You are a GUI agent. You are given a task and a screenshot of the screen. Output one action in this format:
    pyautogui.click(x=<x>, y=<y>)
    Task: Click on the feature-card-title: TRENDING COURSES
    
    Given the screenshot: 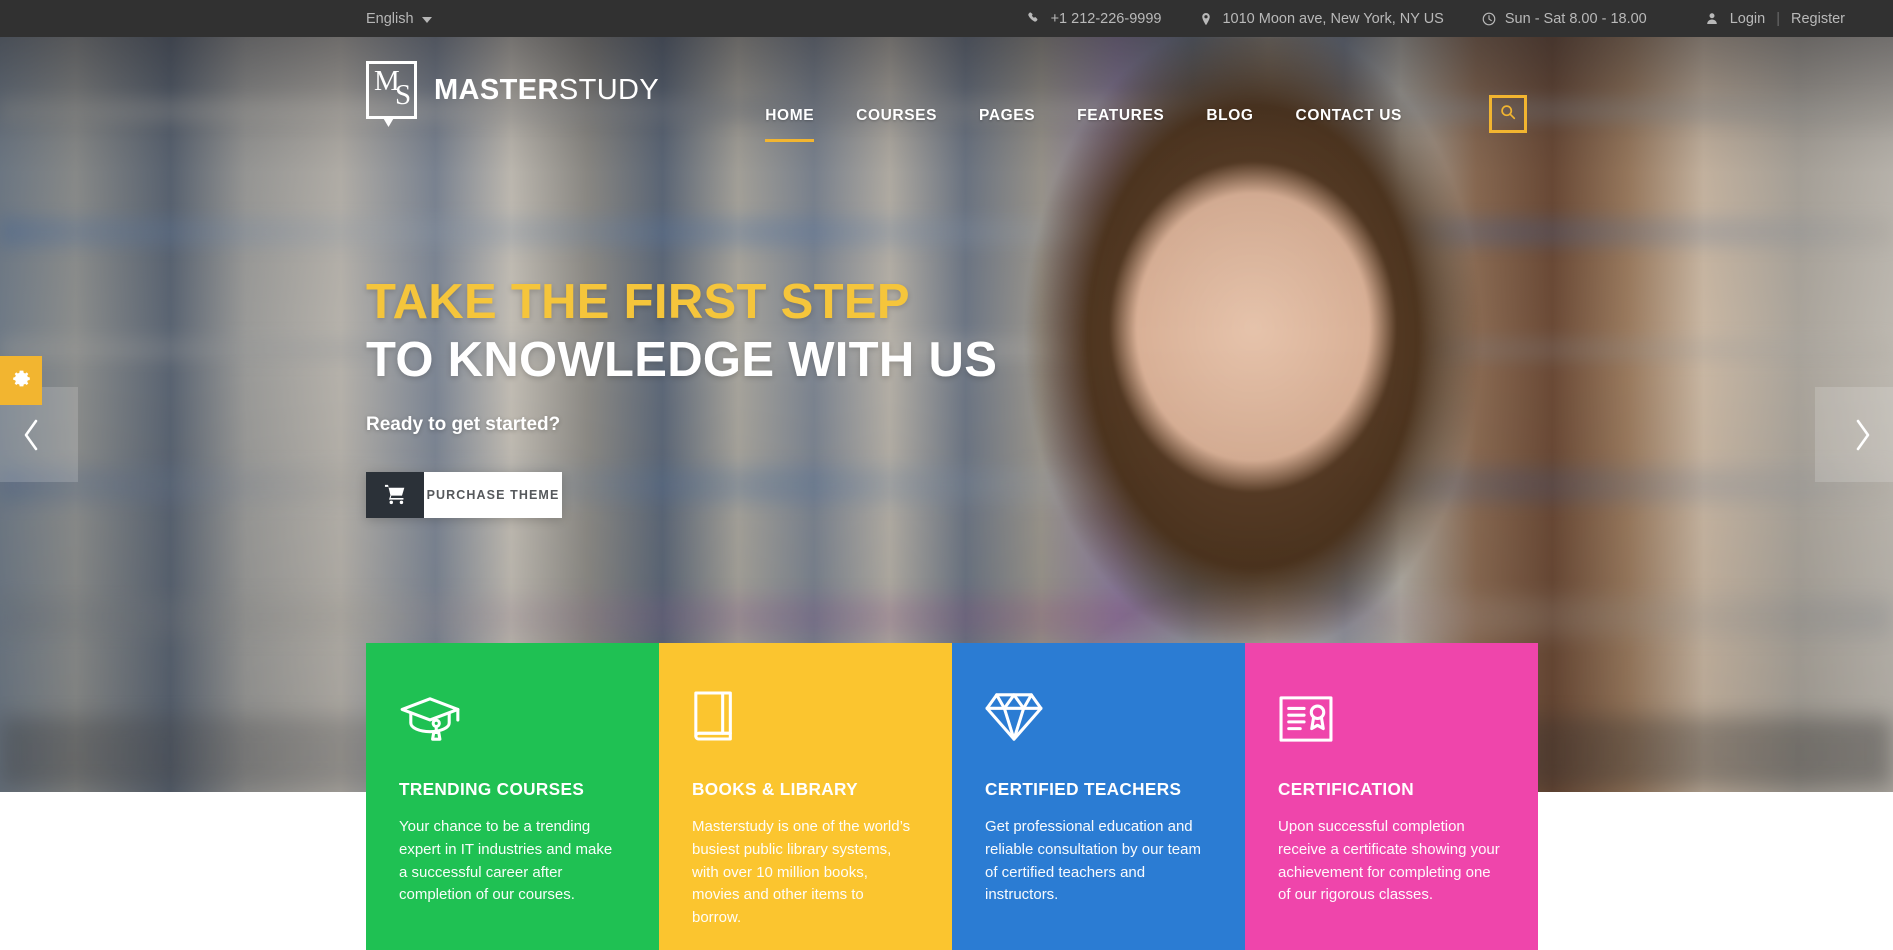 What is the action you would take?
    pyautogui.click(x=492, y=789)
    